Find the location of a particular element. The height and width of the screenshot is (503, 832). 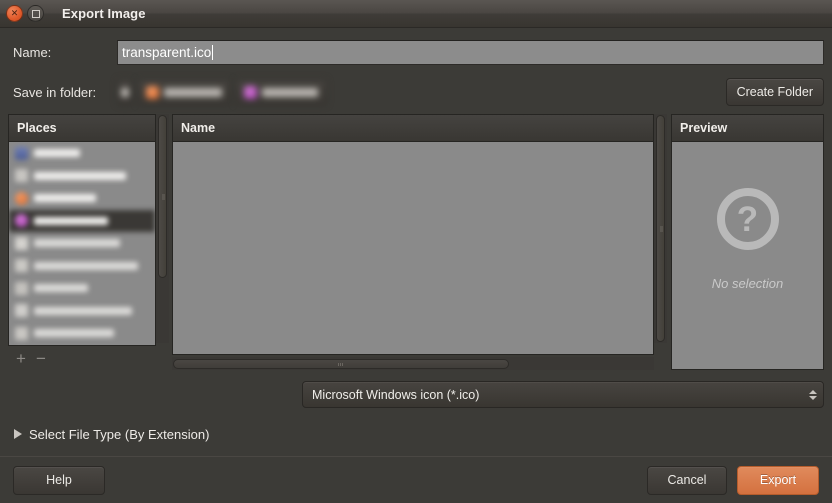

text-caret is located at coordinates (213, 52).